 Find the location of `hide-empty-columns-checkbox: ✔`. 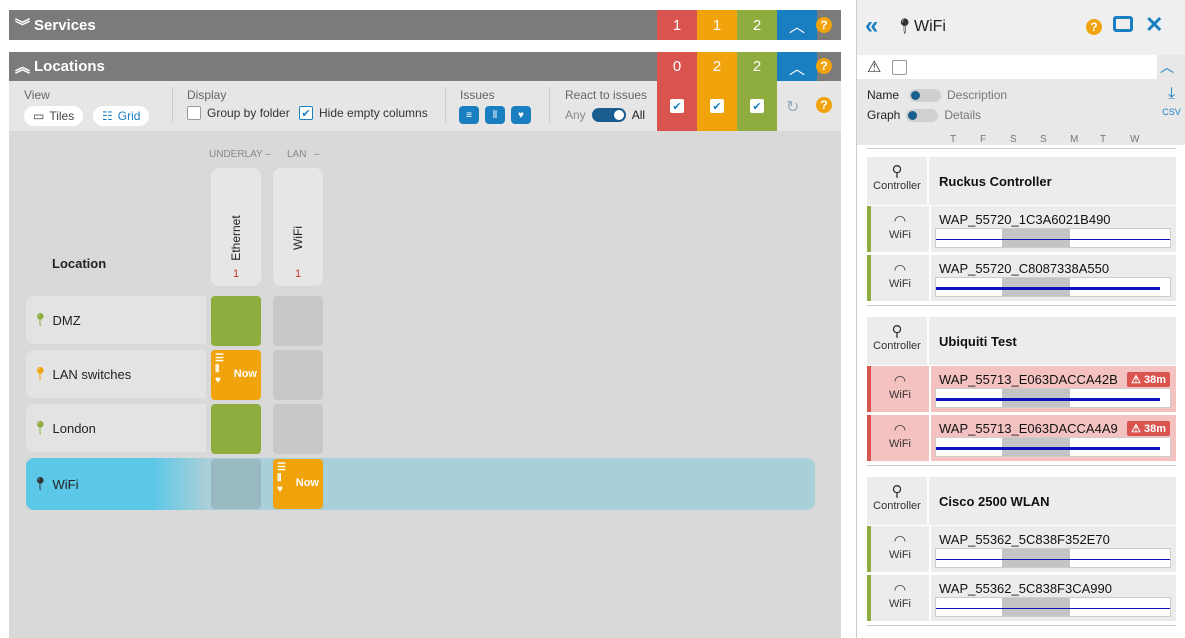

hide-empty-columns-checkbox: ✔ is located at coordinates (306, 113).